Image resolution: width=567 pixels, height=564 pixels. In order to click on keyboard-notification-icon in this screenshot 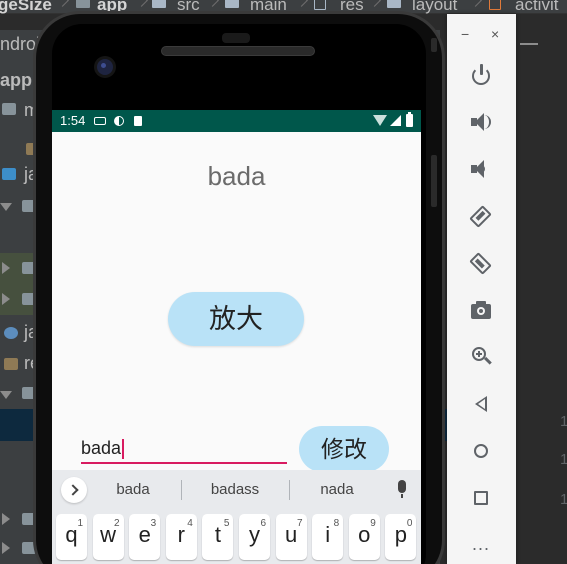, I will do `click(100, 121)`.